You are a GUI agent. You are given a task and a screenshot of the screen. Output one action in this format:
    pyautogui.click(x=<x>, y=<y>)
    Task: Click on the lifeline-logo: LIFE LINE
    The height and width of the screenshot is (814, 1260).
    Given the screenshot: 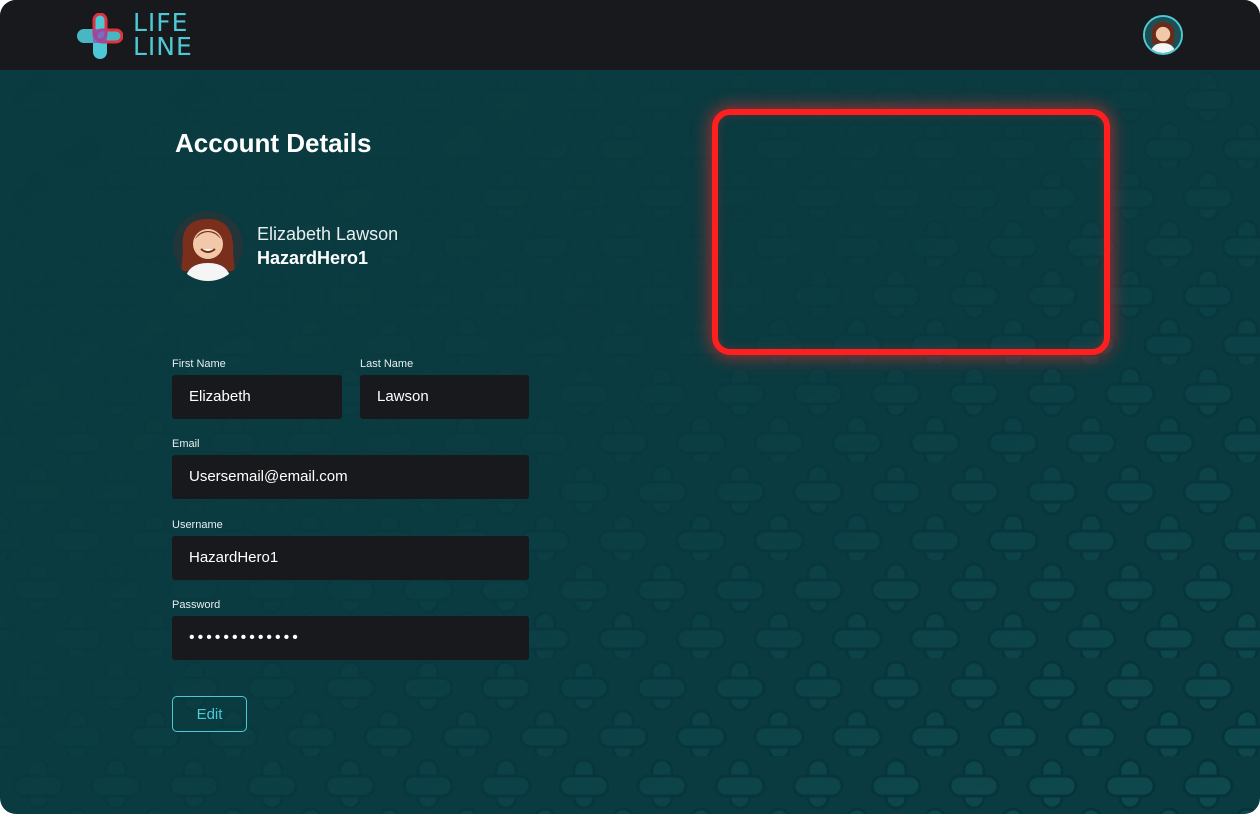 What is the action you would take?
    pyautogui.click(x=137, y=35)
    